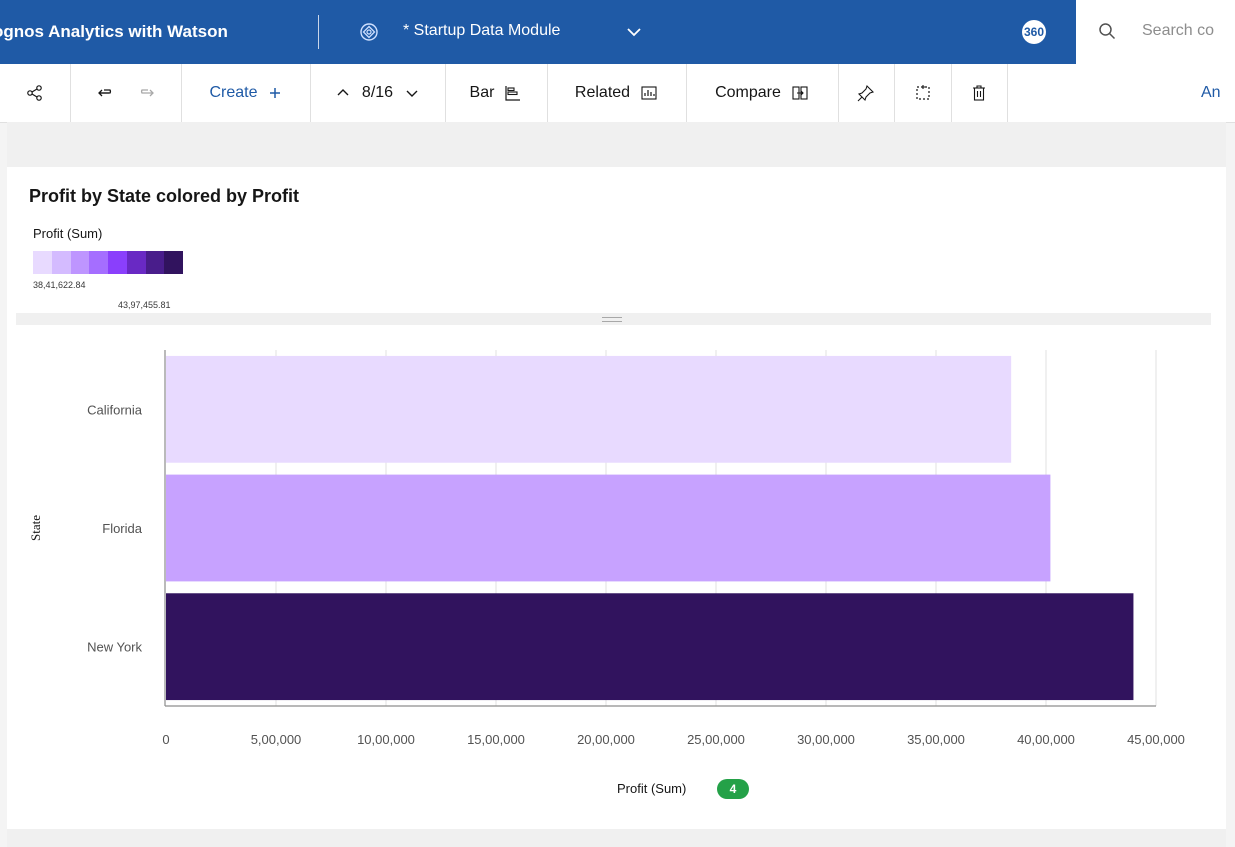 This screenshot has width=1235, height=847. I want to click on x-tick-label: 20,00,000, so click(606, 739).